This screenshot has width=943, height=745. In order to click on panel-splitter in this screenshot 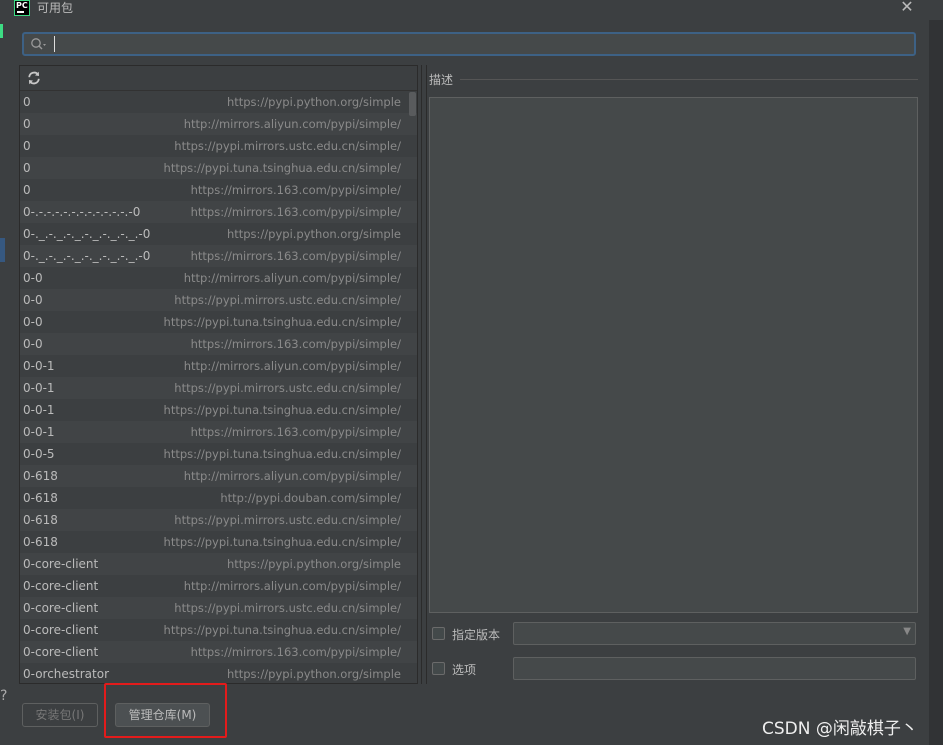, I will do `click(424, 374)`.